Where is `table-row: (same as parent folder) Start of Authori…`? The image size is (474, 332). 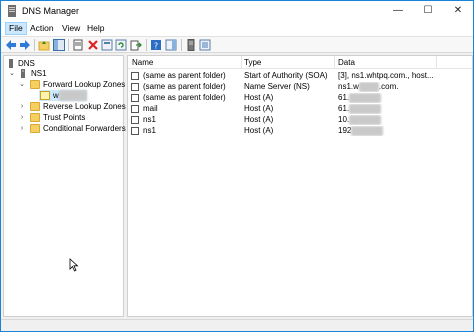
table-row: (same as parent folder) Start of Authori… is located at coordinates (300, 76).